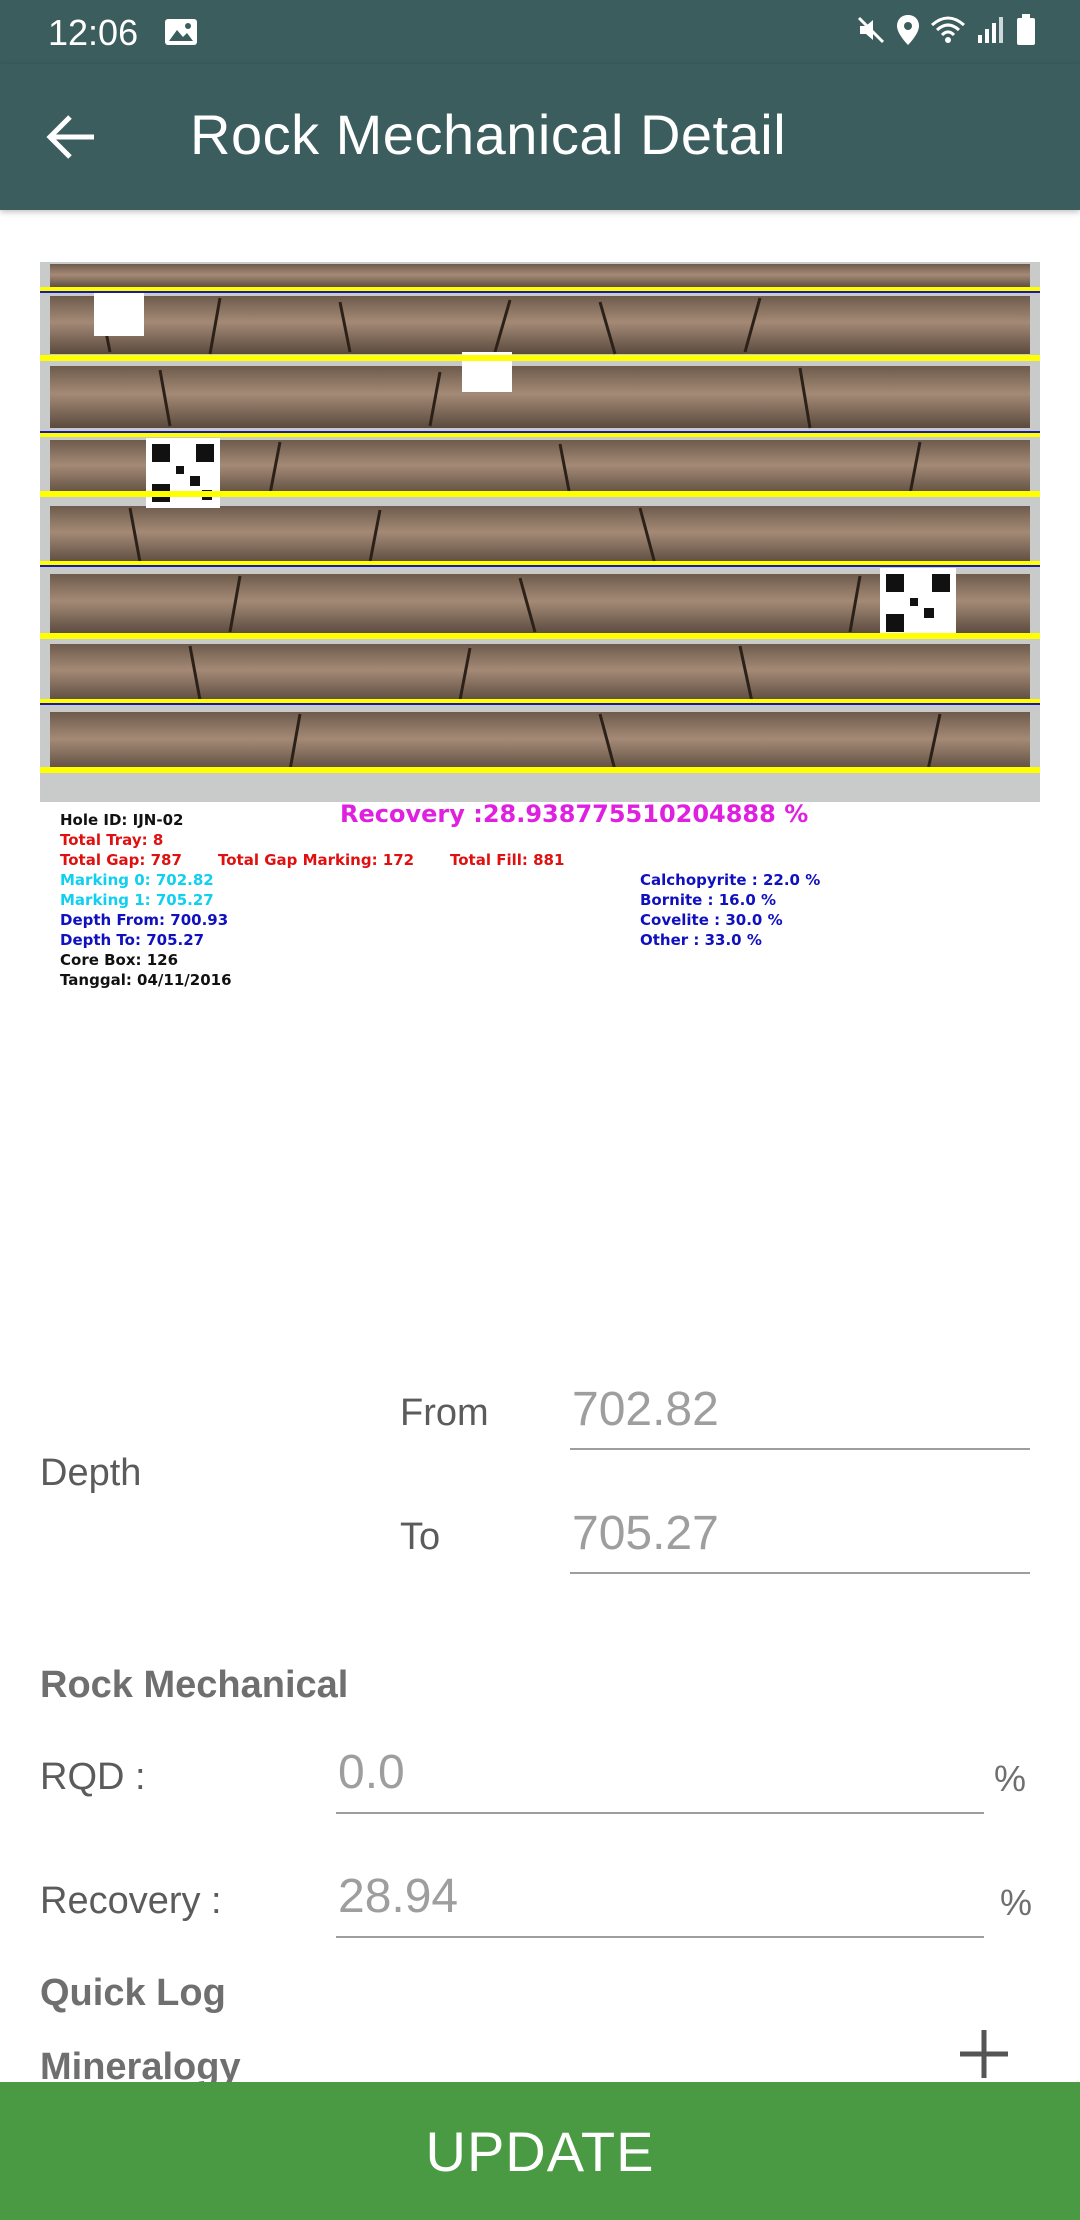 This screenshot has height=2220, width=1080. I want to click on depth-from-text: Depth From: 700.93, so click(144, 920).